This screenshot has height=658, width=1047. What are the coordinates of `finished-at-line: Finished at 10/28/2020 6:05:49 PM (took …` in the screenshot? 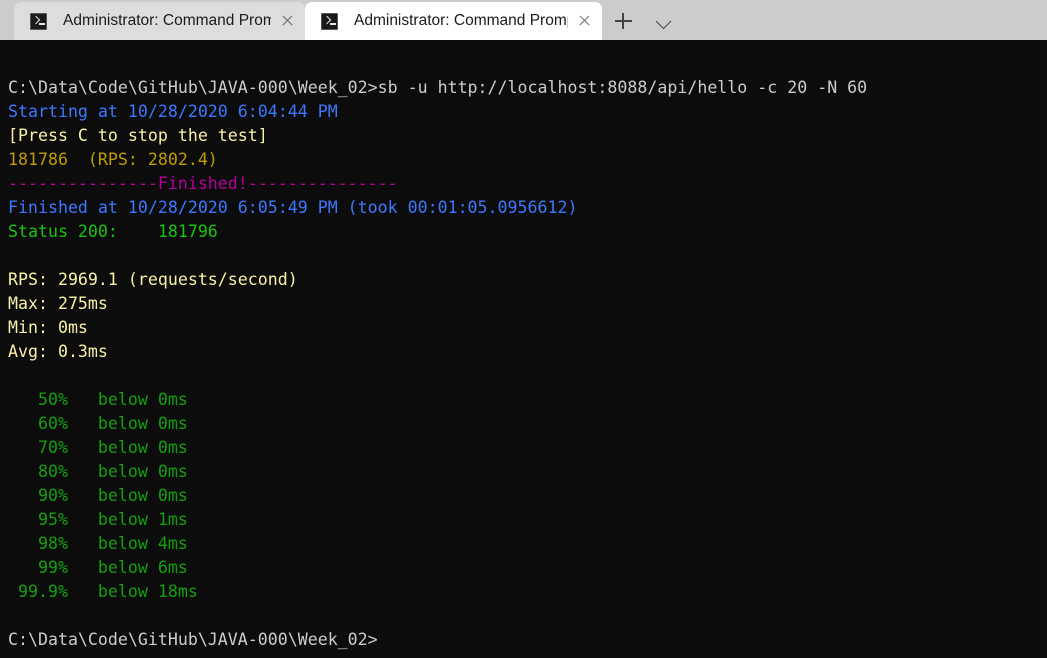 It's located at (293, 207).